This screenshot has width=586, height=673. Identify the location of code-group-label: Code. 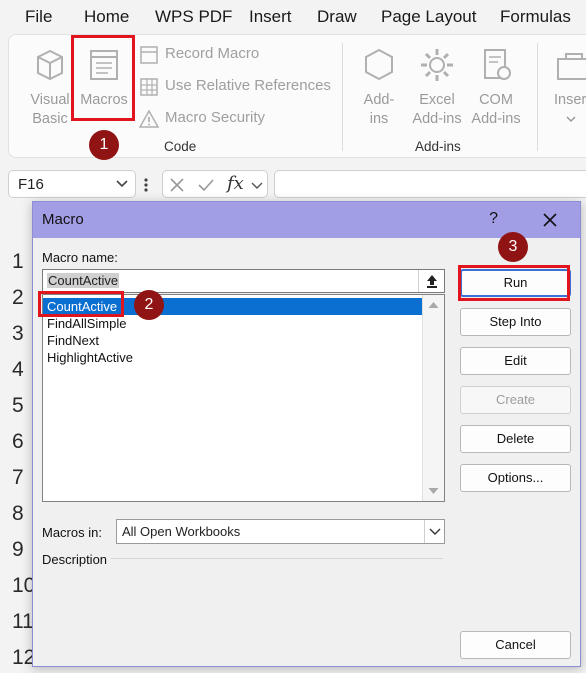
(180, 146).